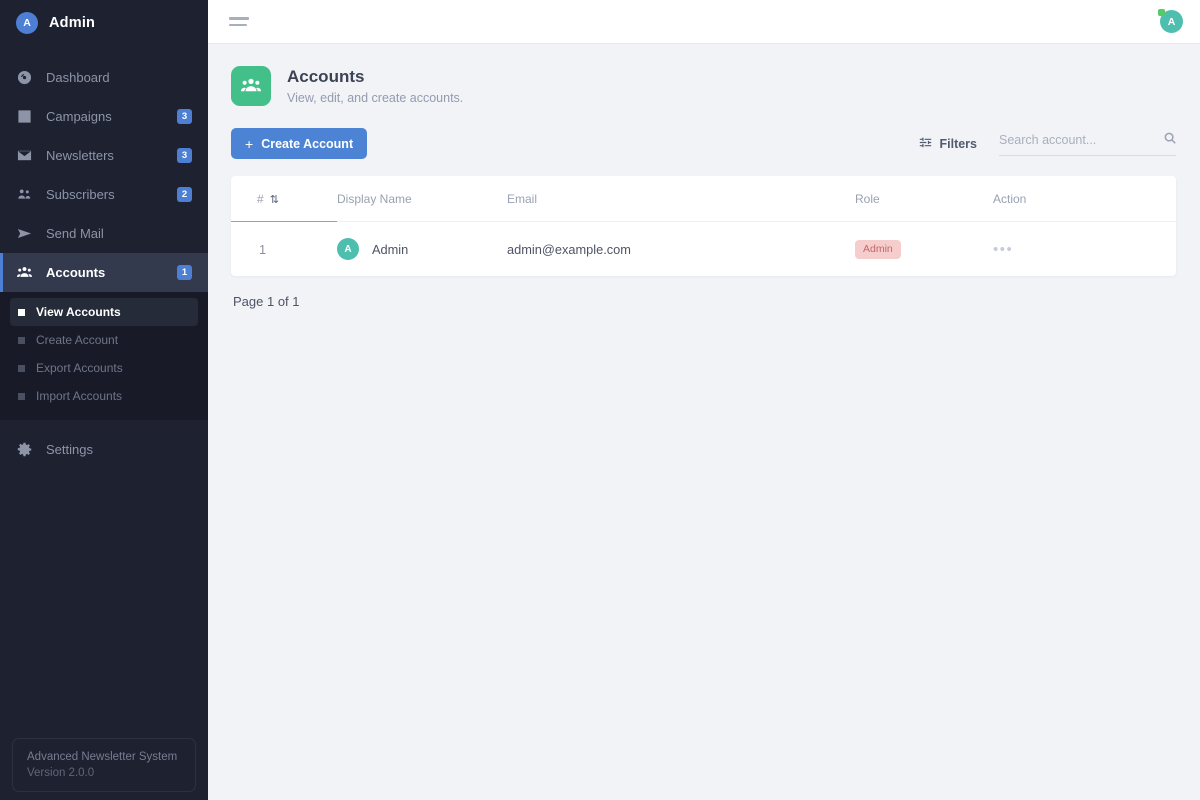 Image resolution: width=1200 pixels, height=800 pixels. What do you see at coordinates (104, 23) in the screenshot?
I see `brand: A Admin` at bounding box center [104, 23].